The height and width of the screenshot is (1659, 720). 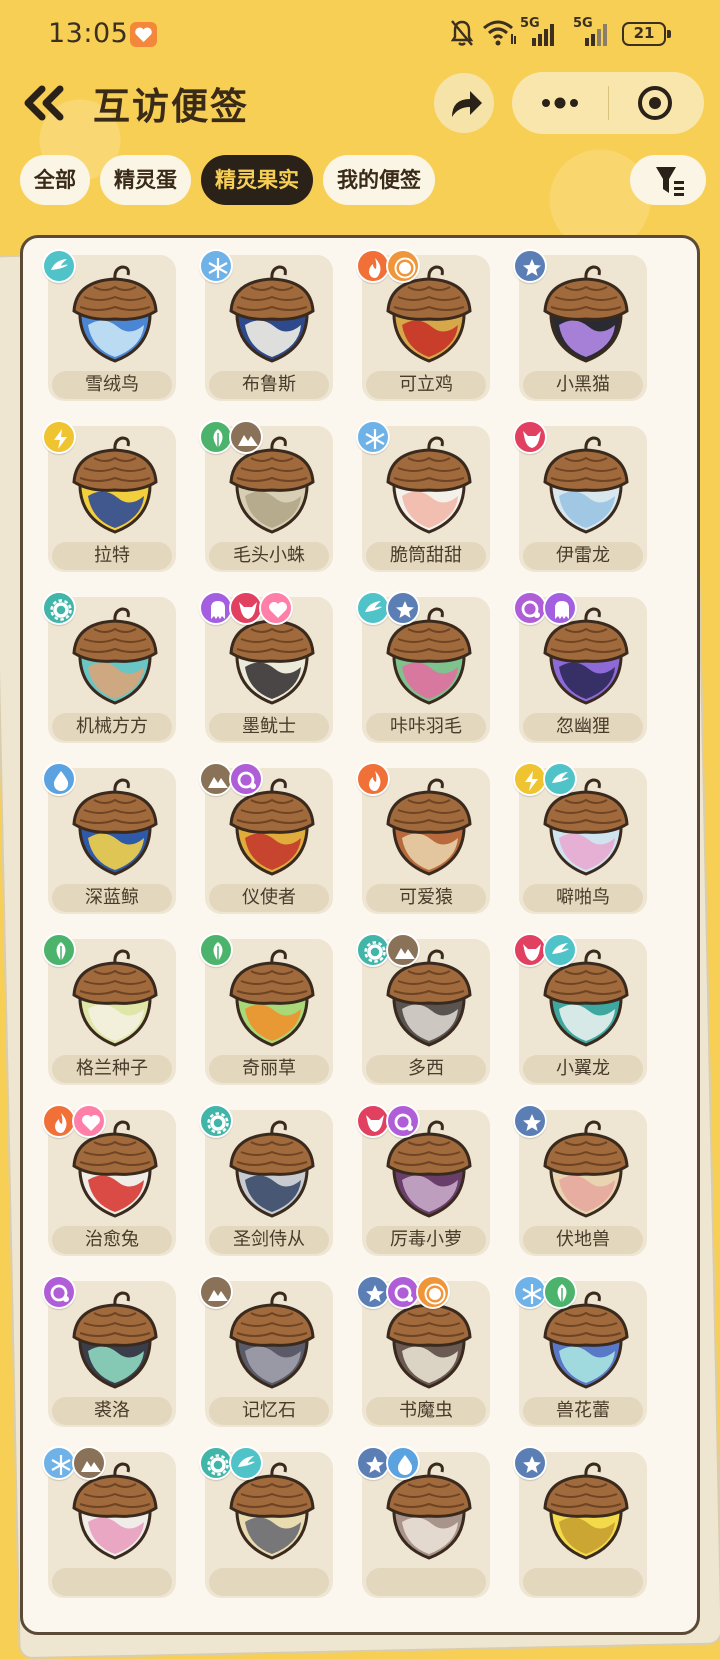 What do you see at coordinates (560, 779) in the screenshot?
I see `wing-element-icon` at bounding box center [560, 779].